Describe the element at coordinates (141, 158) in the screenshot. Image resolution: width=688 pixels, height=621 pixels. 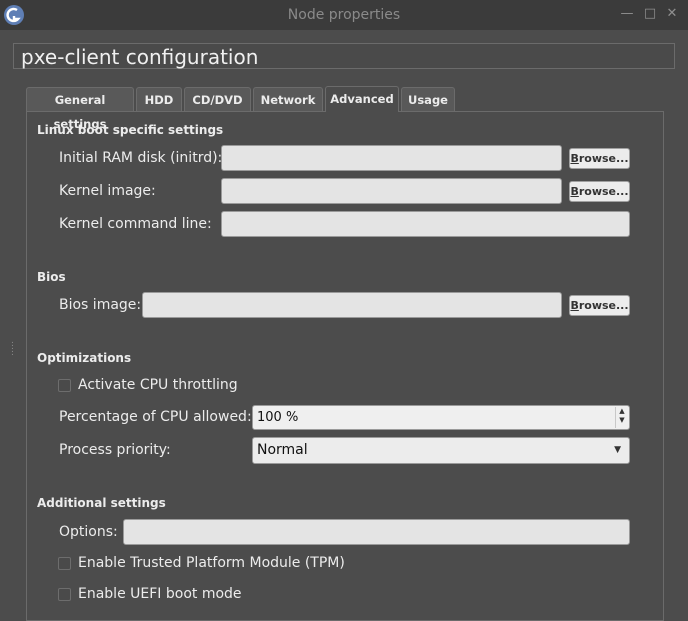
I see `initrd-label: Initial RAM disk (initrd):` at that location.